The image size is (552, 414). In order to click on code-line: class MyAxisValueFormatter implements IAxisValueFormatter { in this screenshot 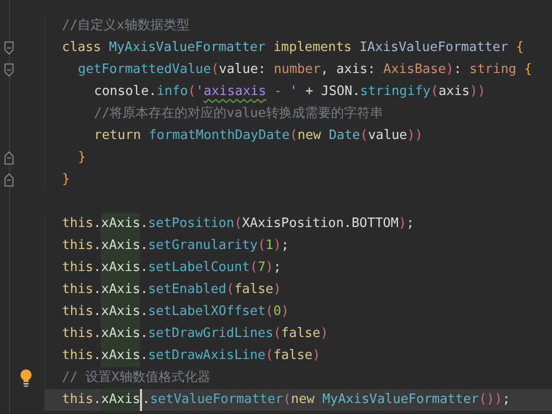, I will do `click(293, 48)`.